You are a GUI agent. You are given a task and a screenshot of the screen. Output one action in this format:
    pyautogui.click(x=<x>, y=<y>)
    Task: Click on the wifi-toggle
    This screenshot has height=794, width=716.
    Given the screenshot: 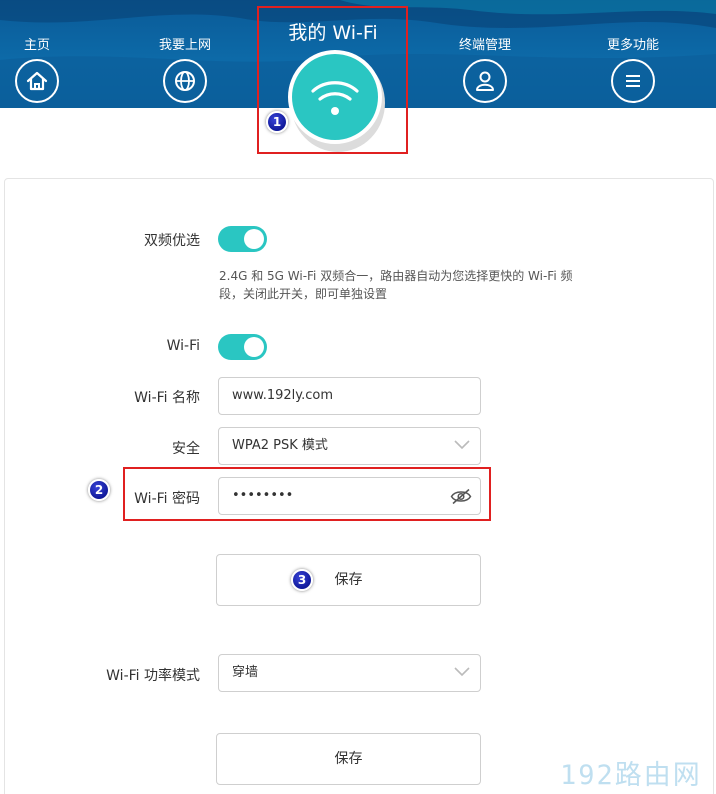 What is the action you would take?
    pyautogui.click(x=242, y=347)
    